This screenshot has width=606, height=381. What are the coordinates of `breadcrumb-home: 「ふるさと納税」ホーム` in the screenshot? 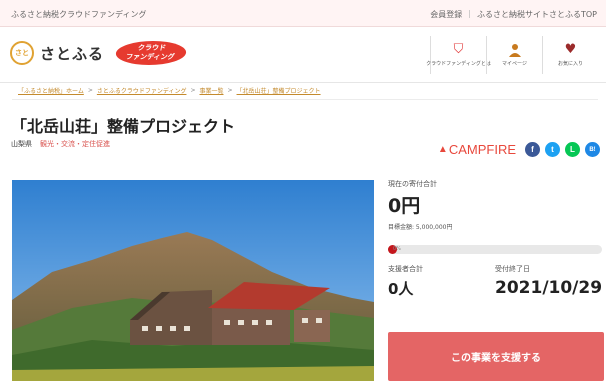 It's located at (51, 90).